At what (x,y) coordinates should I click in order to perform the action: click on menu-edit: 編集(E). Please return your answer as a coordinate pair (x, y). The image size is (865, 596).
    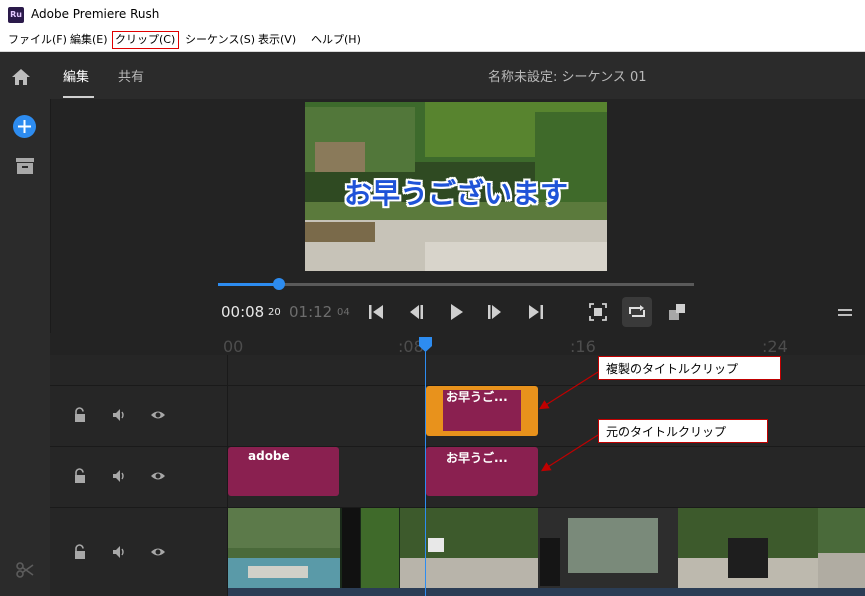
    Looking at the image, I should click on (89, 40).